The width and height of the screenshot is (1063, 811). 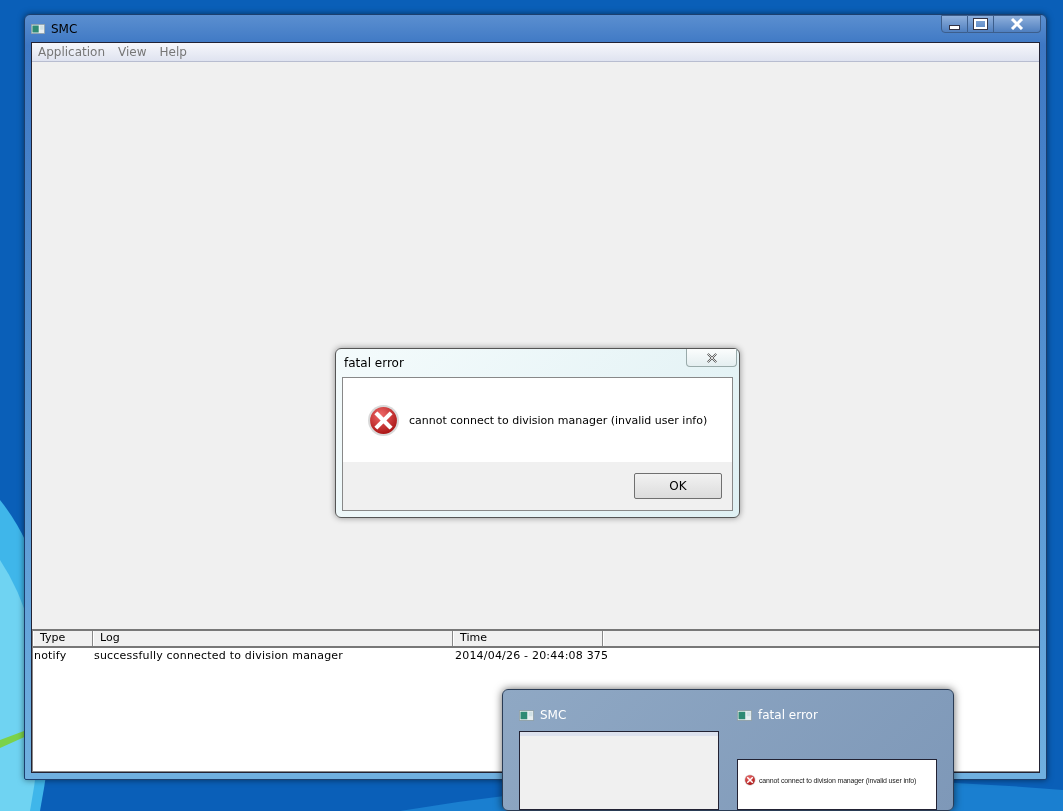 I want to click on dialog-title: fatal error, so click(x=374, y=363).